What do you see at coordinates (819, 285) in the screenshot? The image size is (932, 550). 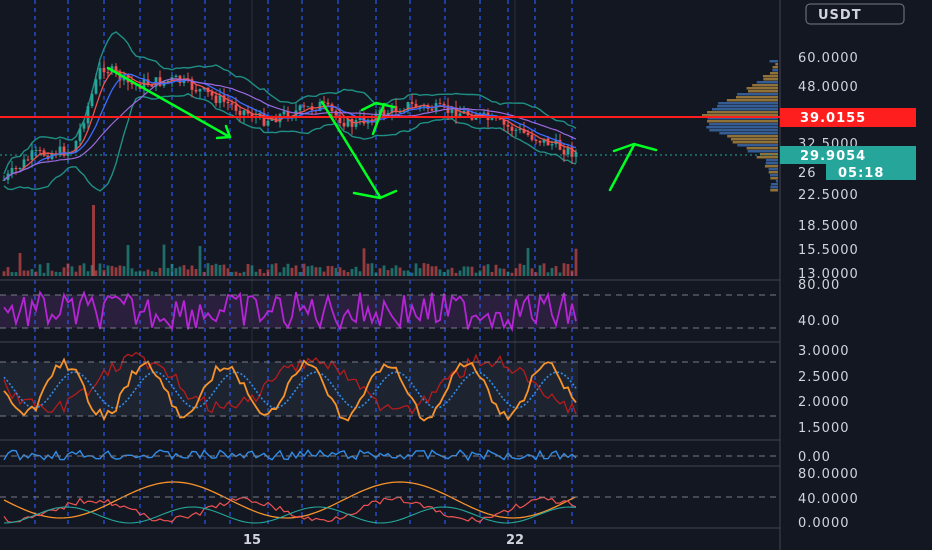 I see `rsi-tick: 80.00` at bounding box center [819, 285].